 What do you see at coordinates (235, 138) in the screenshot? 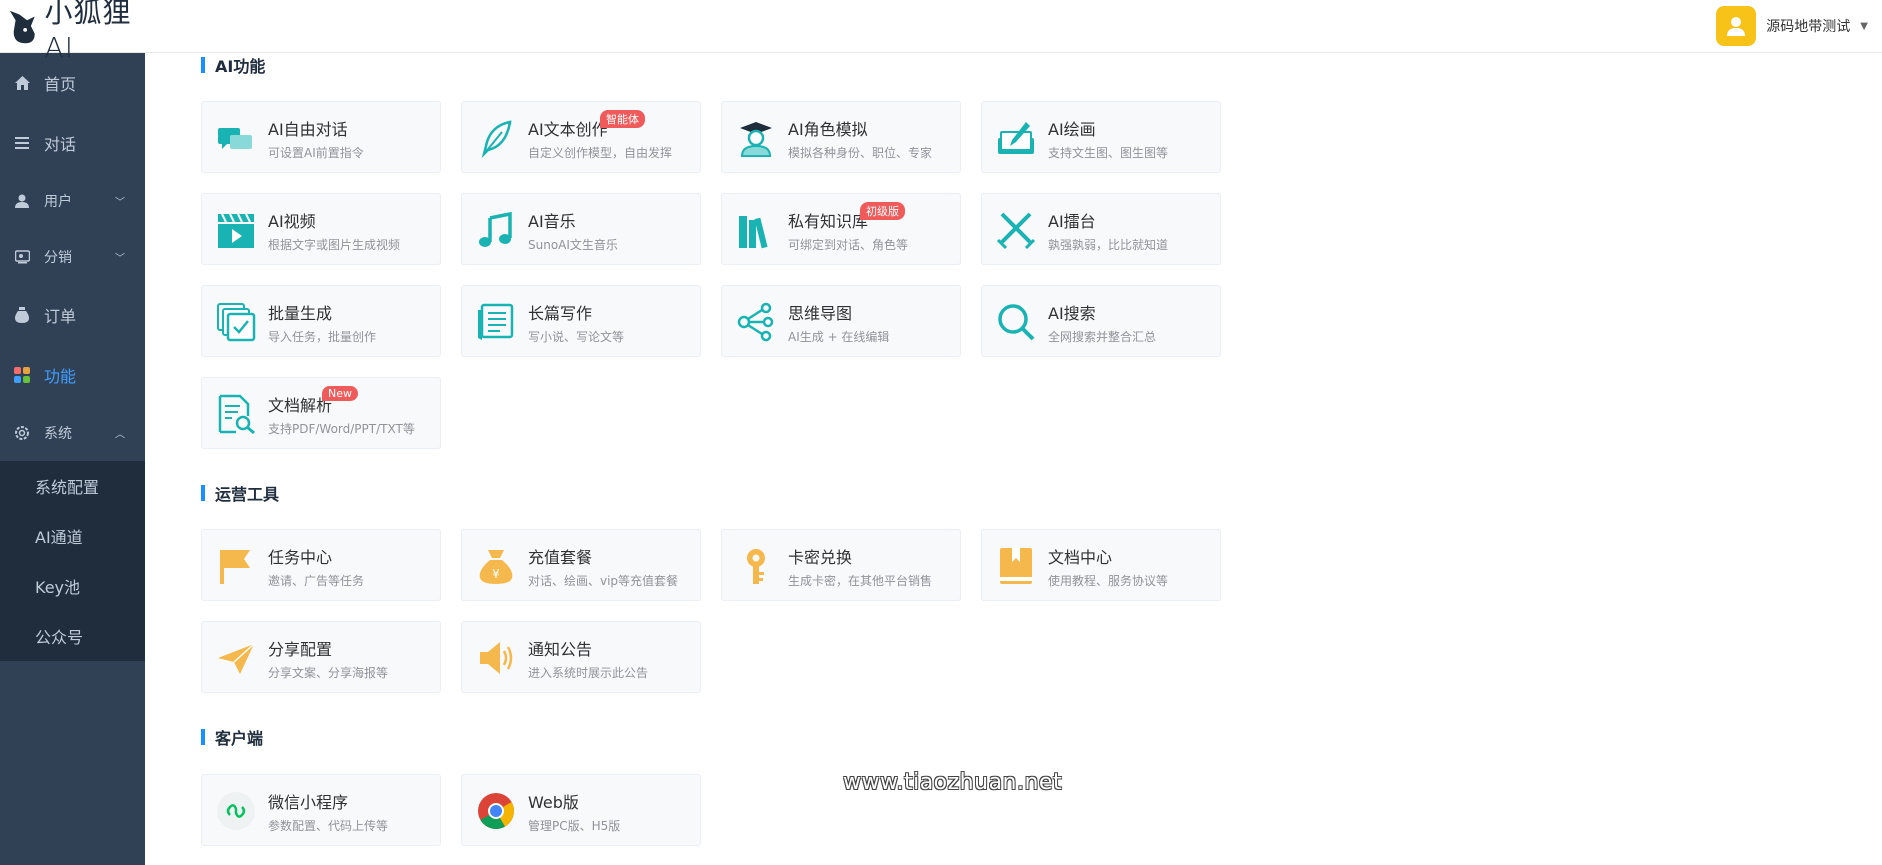
I see `chat-bubbles-icon` at bounding box center [235, 138].